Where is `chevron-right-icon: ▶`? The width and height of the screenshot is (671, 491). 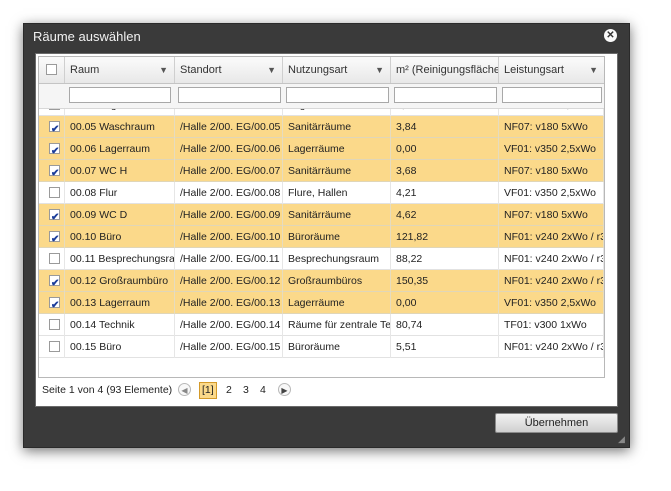 chevron-right-icon: ▶ is located at coordinates (284, 389).